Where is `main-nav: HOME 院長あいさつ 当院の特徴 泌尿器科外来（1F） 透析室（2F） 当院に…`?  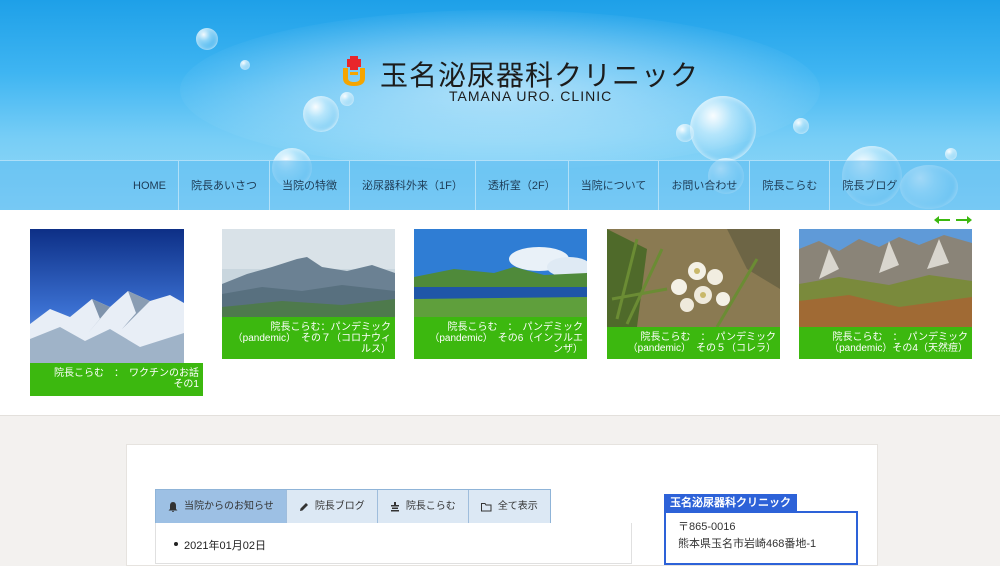 main-nav: HOME 院長あいさつ 当院の特徴 泌尿器科外来（1F） 透析室（2F） 当院に… is located at coordinates (500, 185).